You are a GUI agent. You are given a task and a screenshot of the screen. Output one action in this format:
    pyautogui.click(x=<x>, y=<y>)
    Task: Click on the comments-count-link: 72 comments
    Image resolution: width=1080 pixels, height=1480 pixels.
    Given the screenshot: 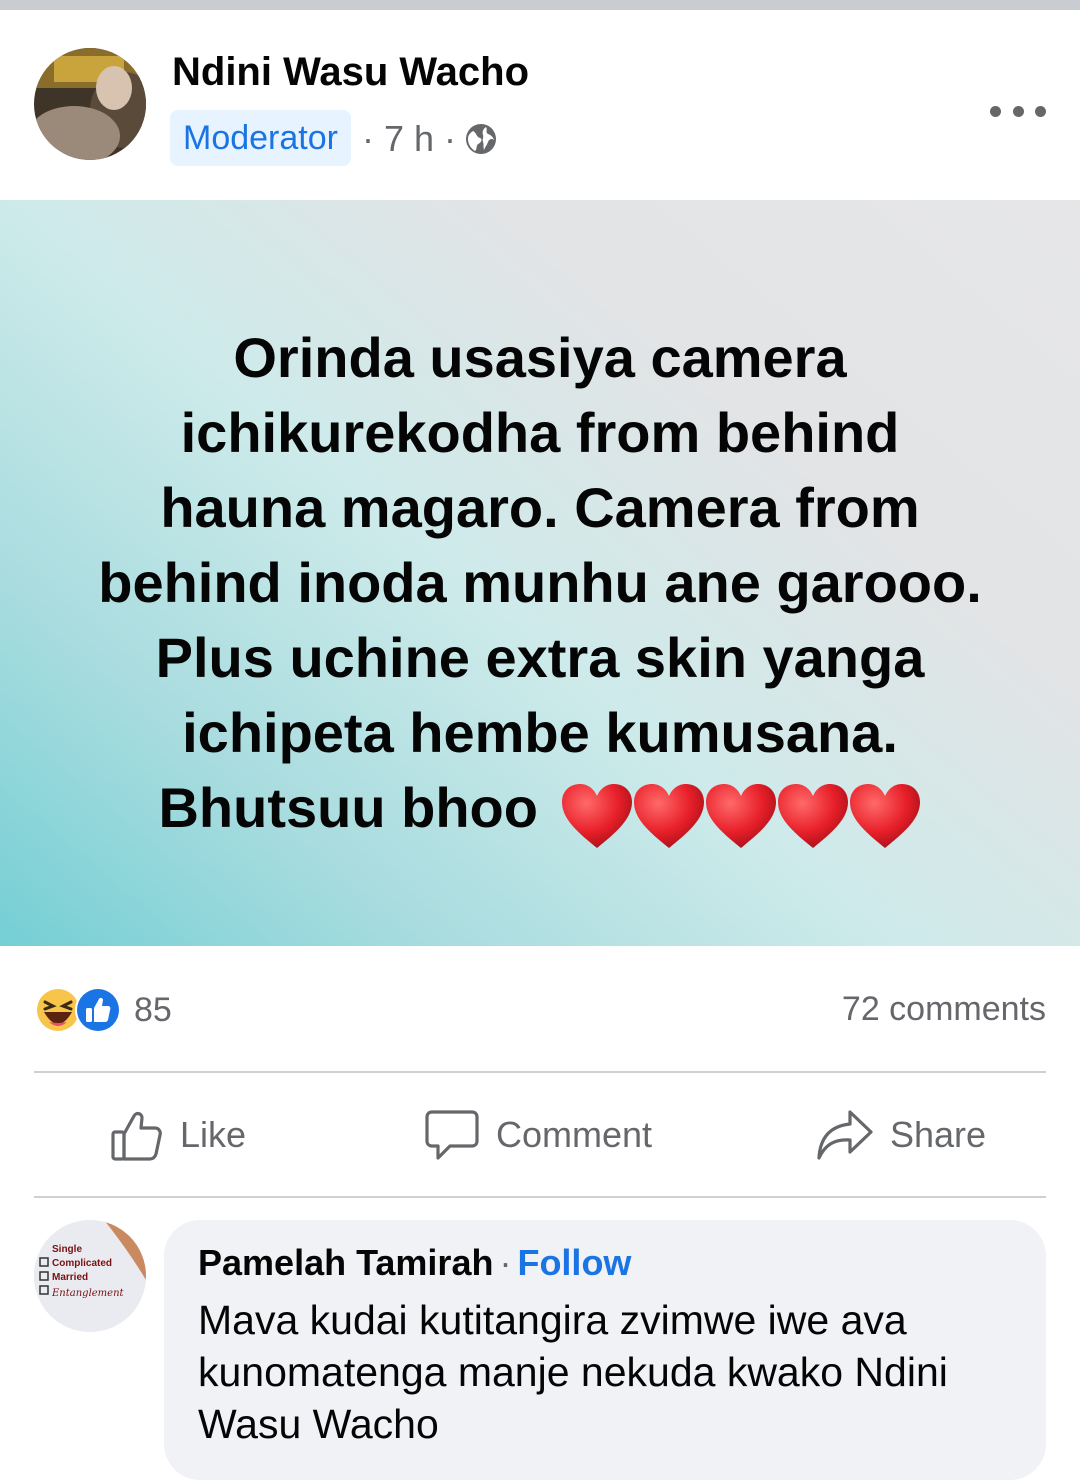 What is the action you would take?
    pyautogui.click(x=944, y=1009)
    